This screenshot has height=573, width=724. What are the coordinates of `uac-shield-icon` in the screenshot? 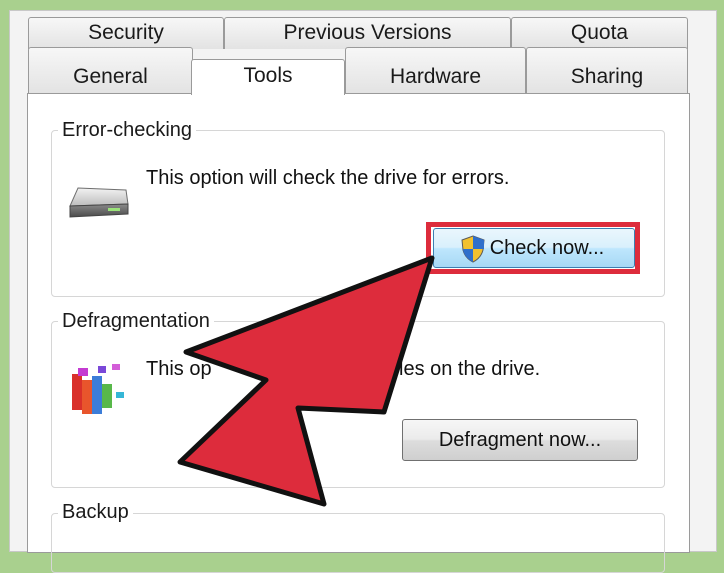 It's located at (473, 249).